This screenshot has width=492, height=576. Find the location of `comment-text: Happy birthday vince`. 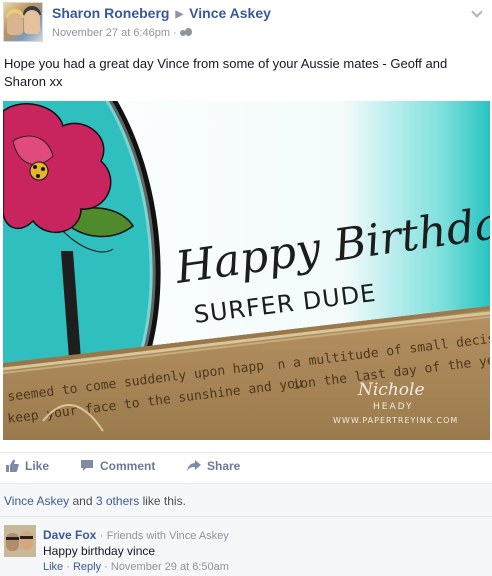

comment-text: Happy birthday vince is located at coordinates (99, 551).